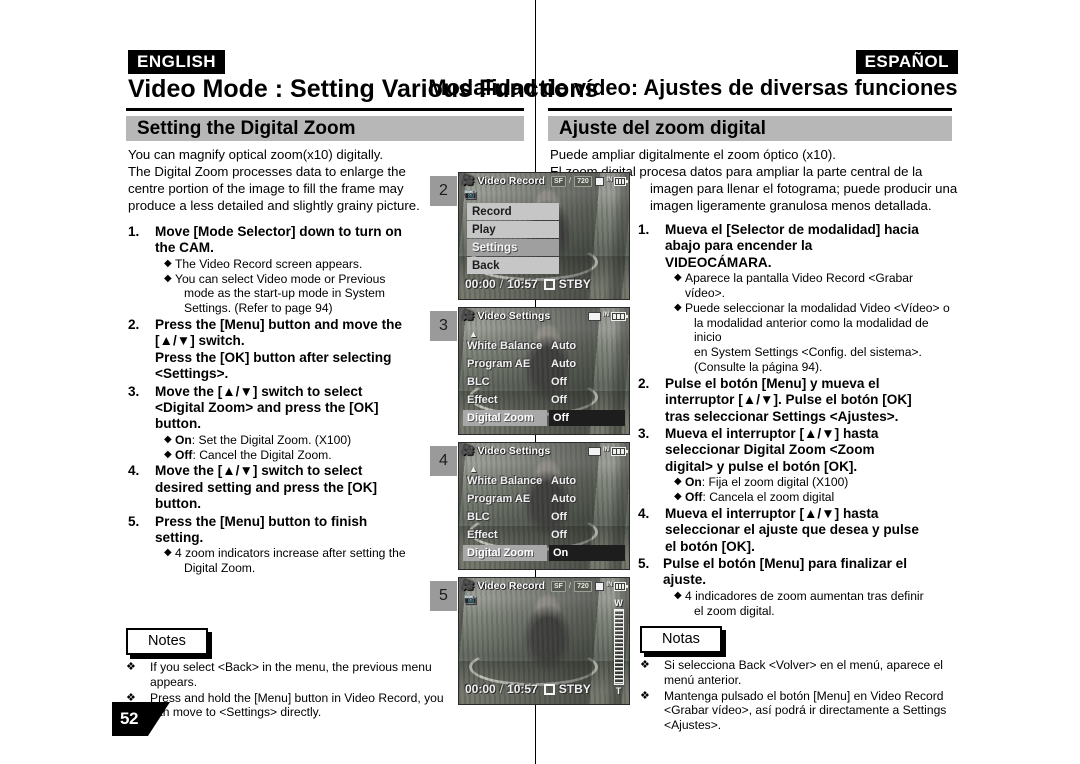  Describe the element at coordinates (513, 265) in the screenshot. I see `menu-item-back: Back` at that location.